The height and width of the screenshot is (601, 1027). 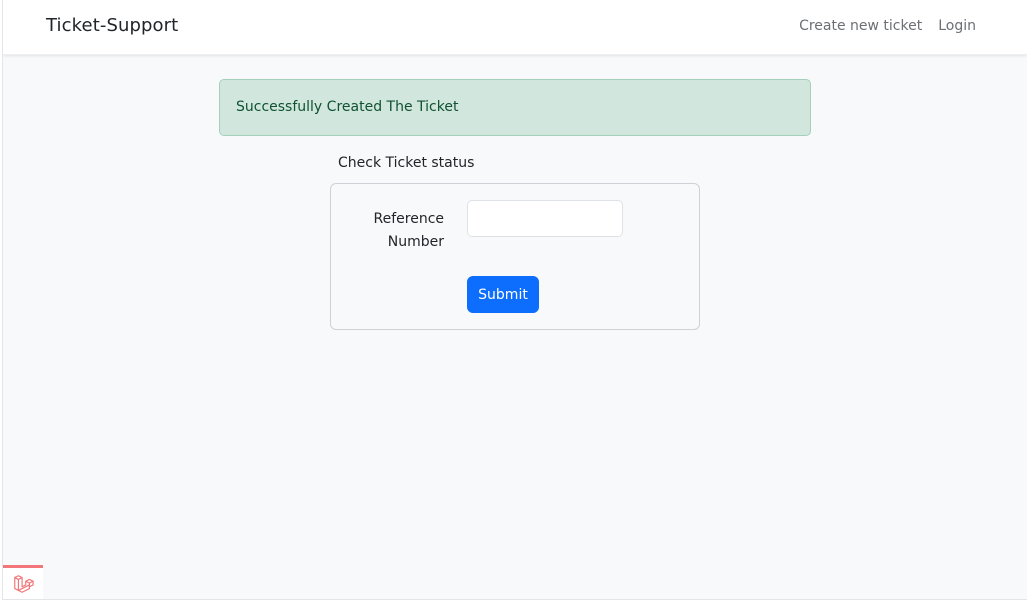 I want to click on reference-number-input, so click(x=545, y=218).